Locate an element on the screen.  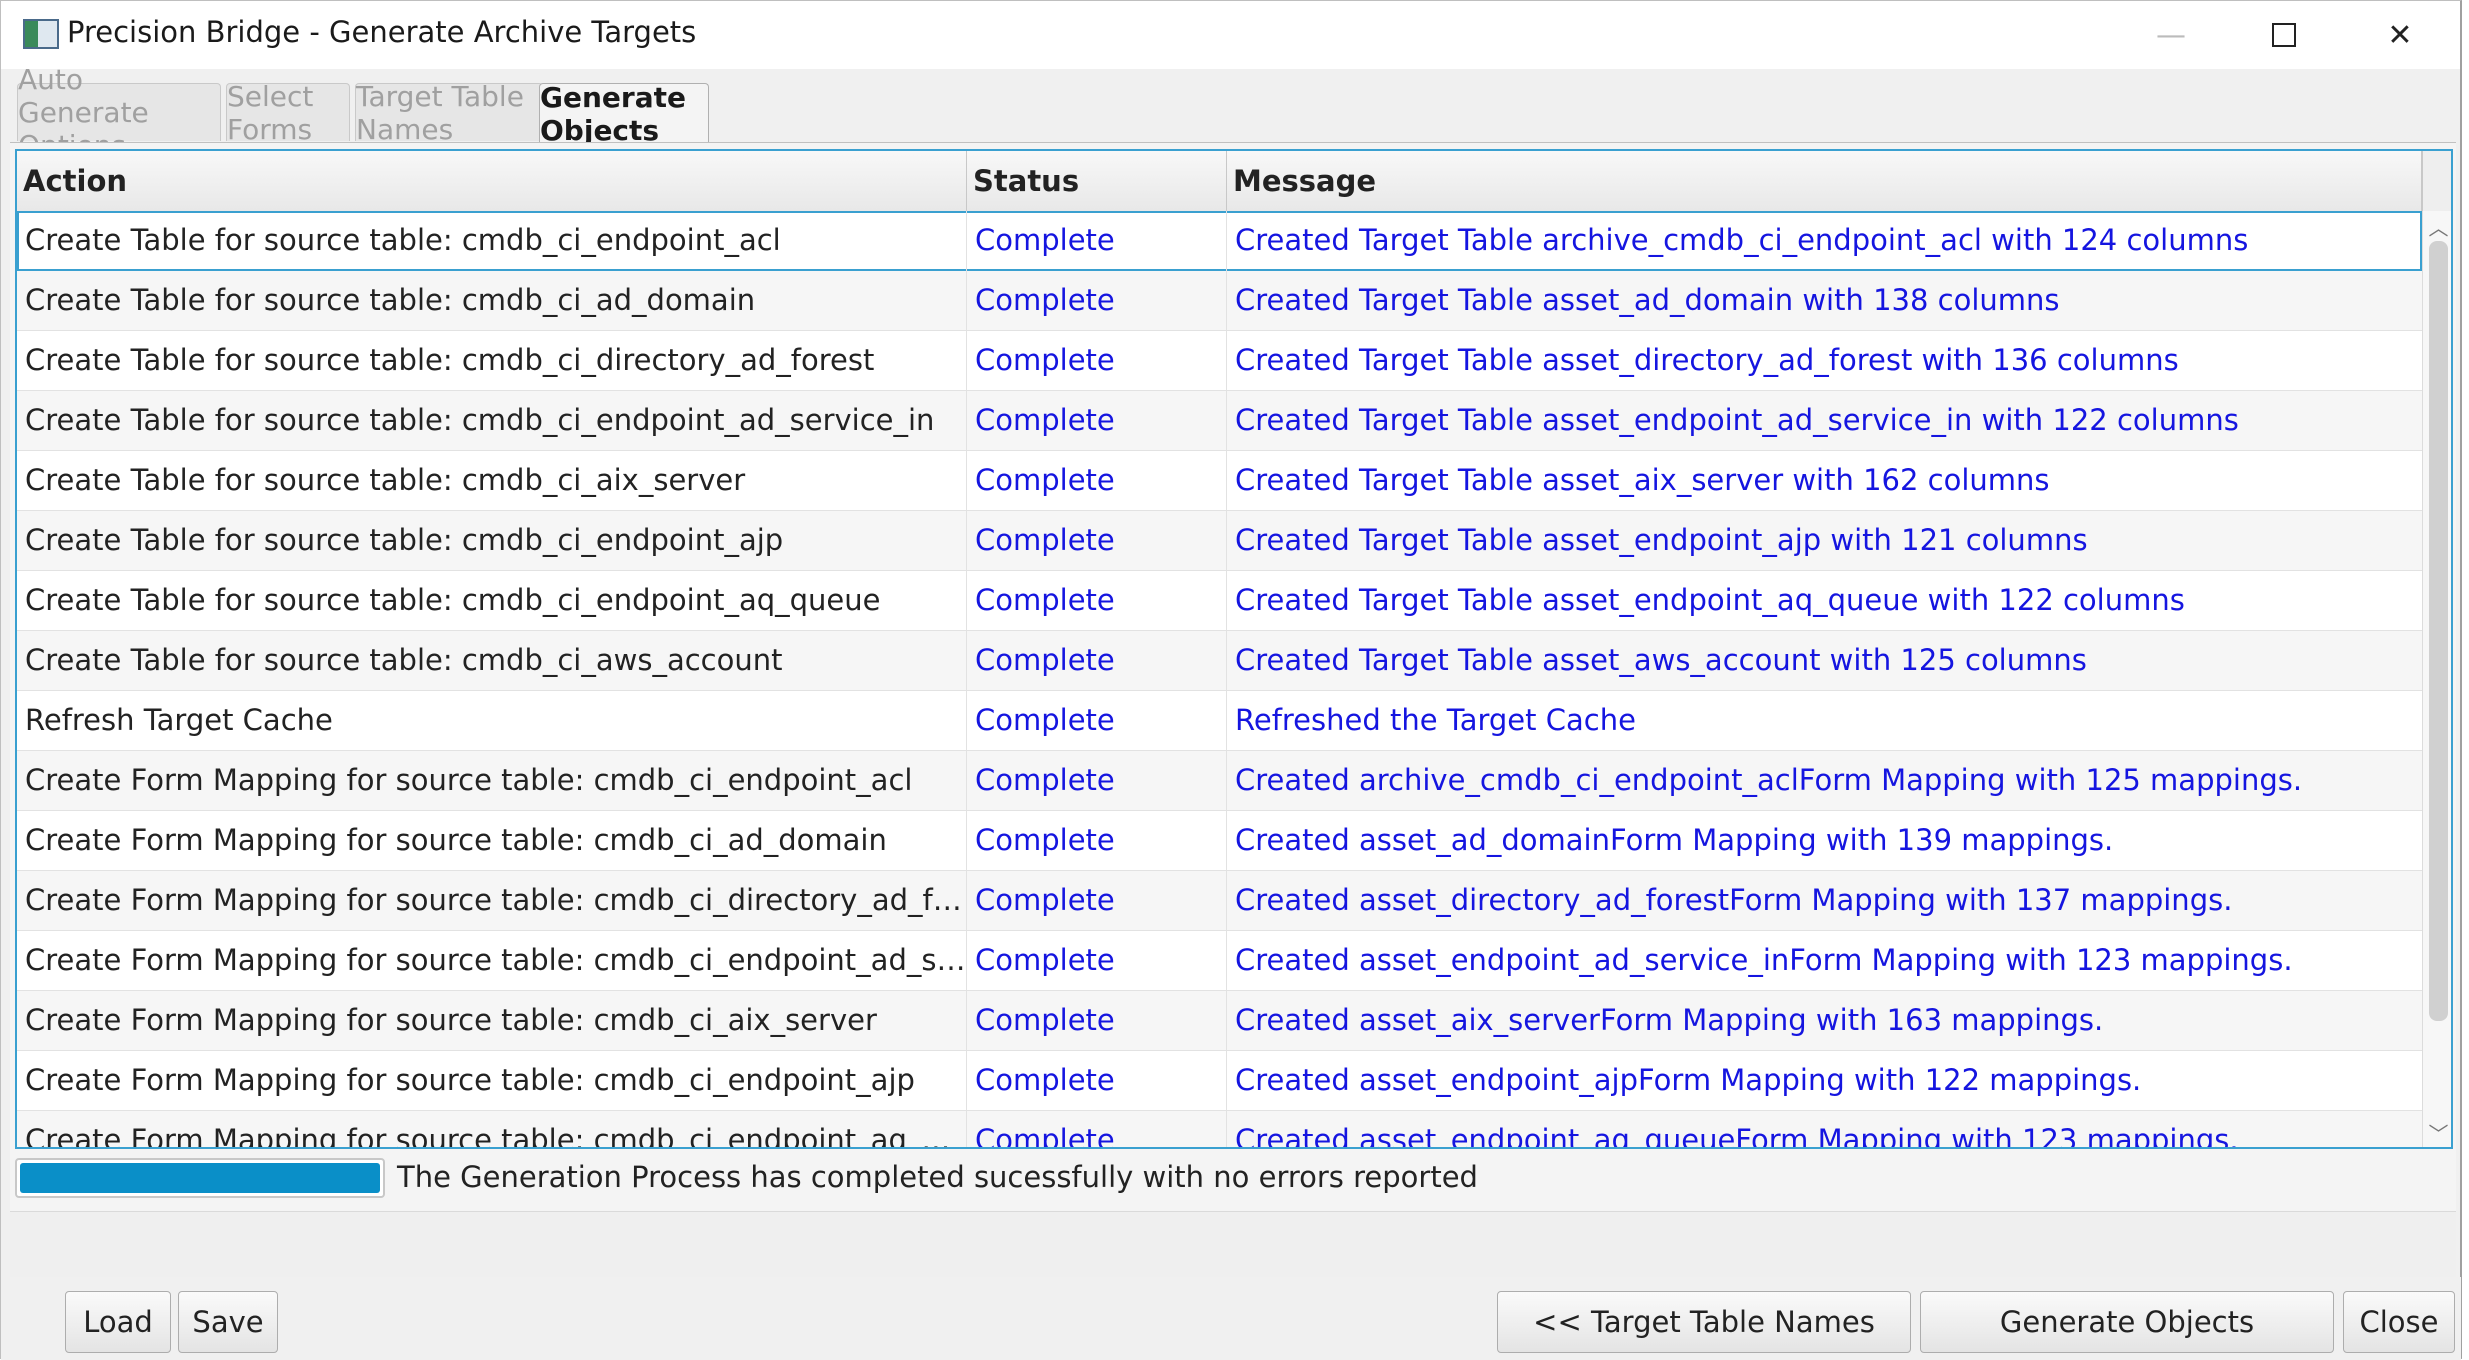
minimize-button: — is located at coordinates (2171, 35).